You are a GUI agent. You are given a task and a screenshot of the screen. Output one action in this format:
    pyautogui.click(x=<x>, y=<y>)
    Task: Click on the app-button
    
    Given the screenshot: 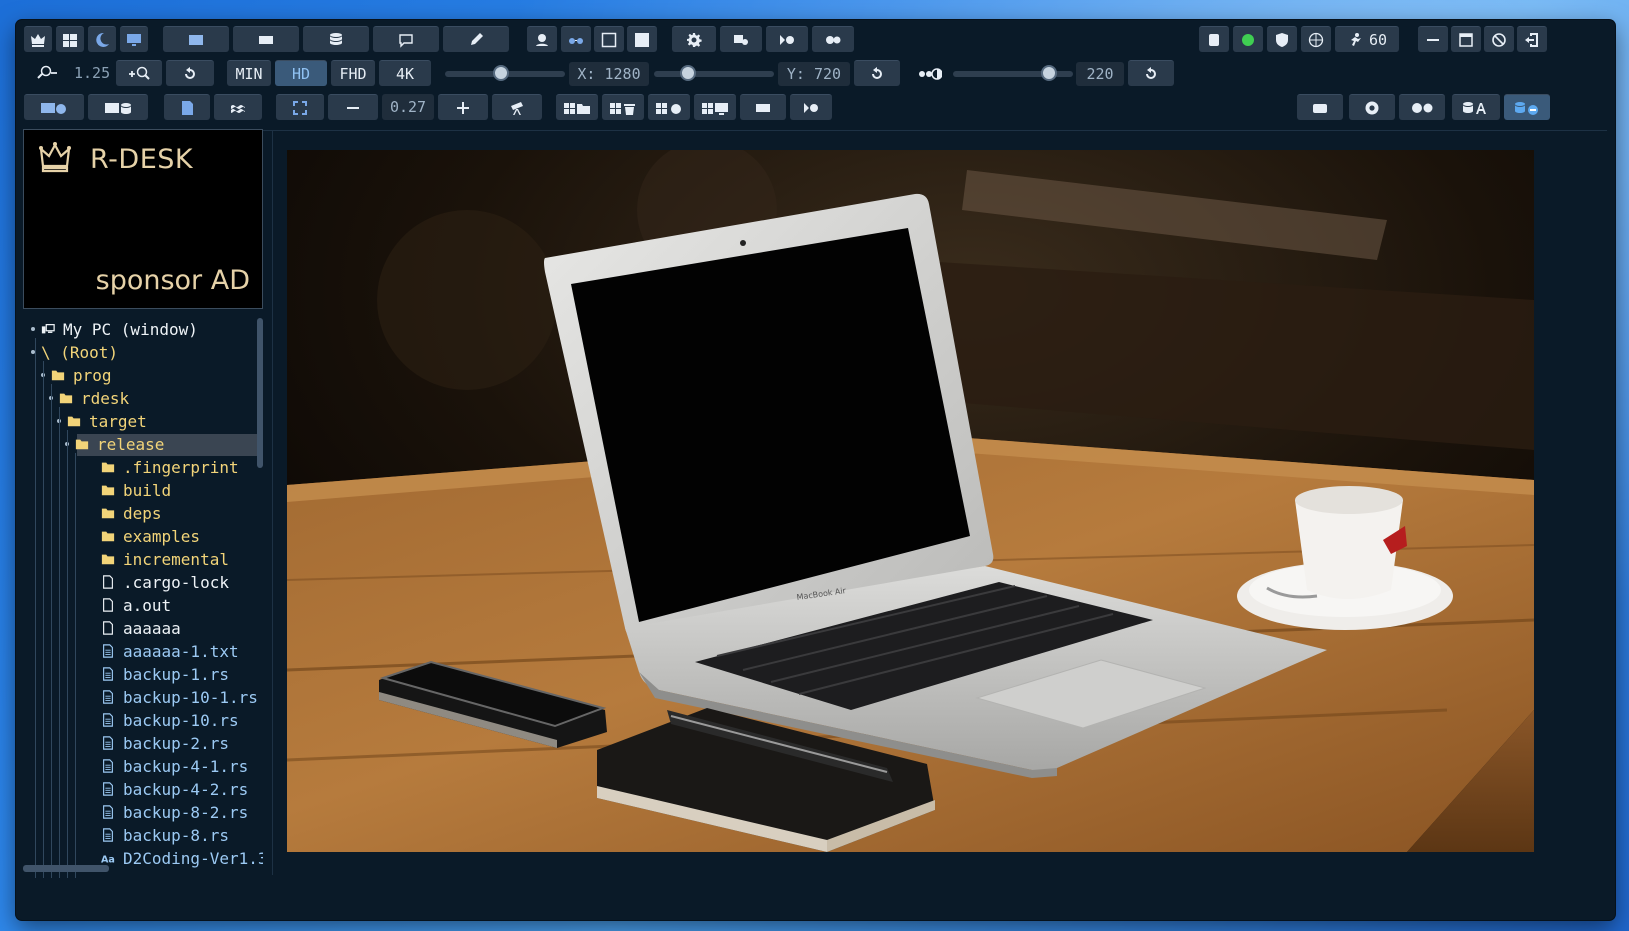 What is the action you would take?
    pyautogui.click(x=1214, y=39)
    